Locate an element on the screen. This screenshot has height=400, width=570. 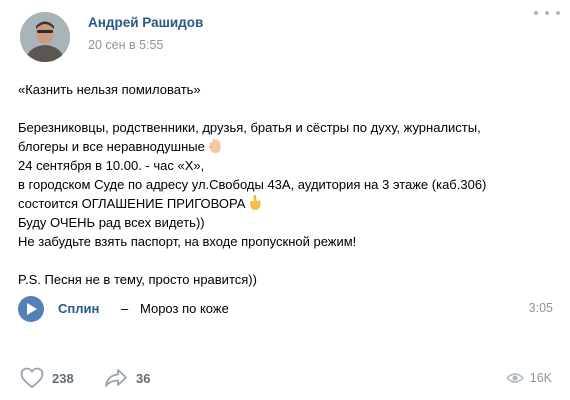
play-button is located at coordinates (31, 309).